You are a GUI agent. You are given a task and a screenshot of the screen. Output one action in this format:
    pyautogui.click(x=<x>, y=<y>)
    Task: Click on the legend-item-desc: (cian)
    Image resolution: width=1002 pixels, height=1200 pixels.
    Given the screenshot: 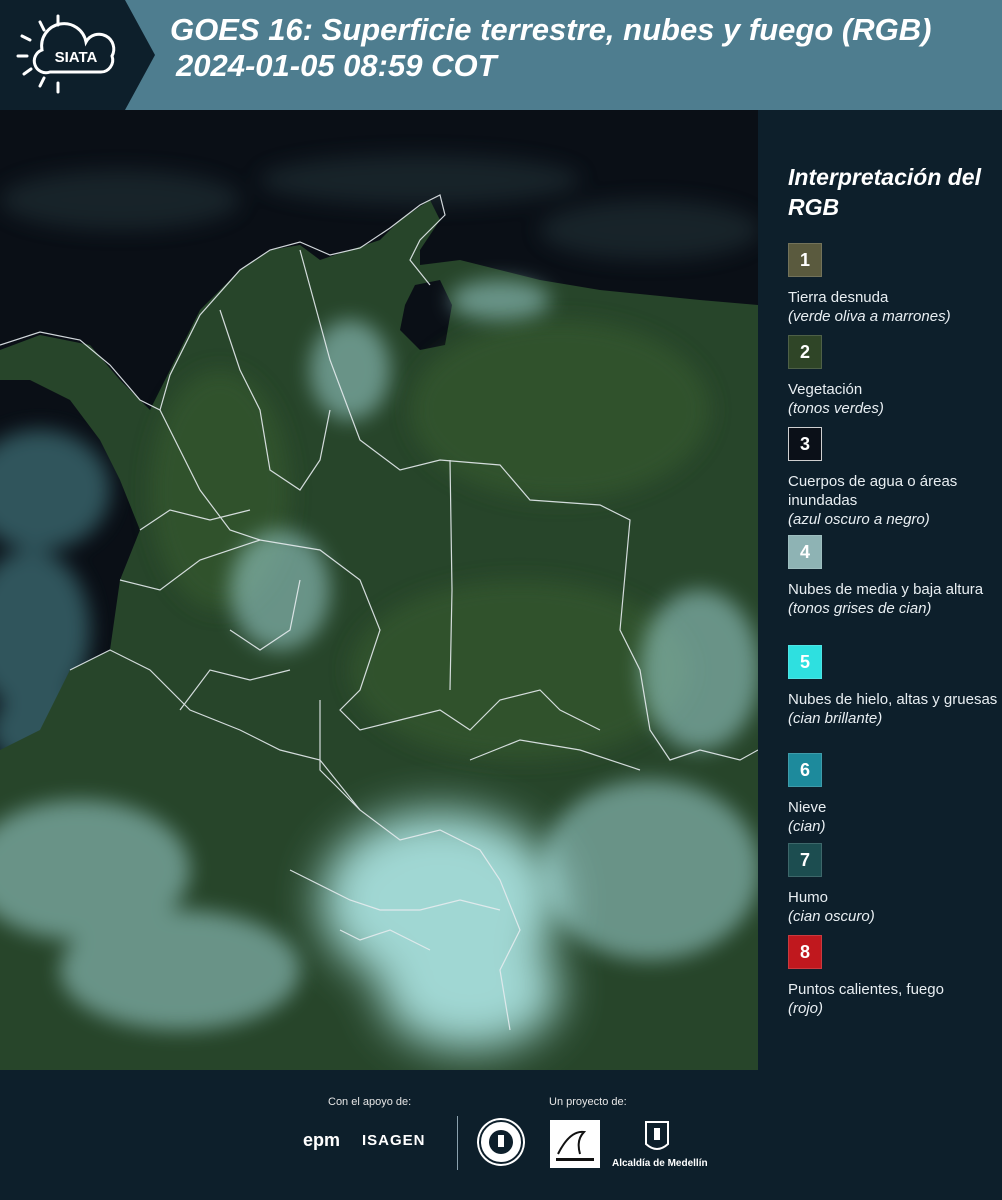 What is the action you would take?
    pyautogui.click(x=807, y=826)
    